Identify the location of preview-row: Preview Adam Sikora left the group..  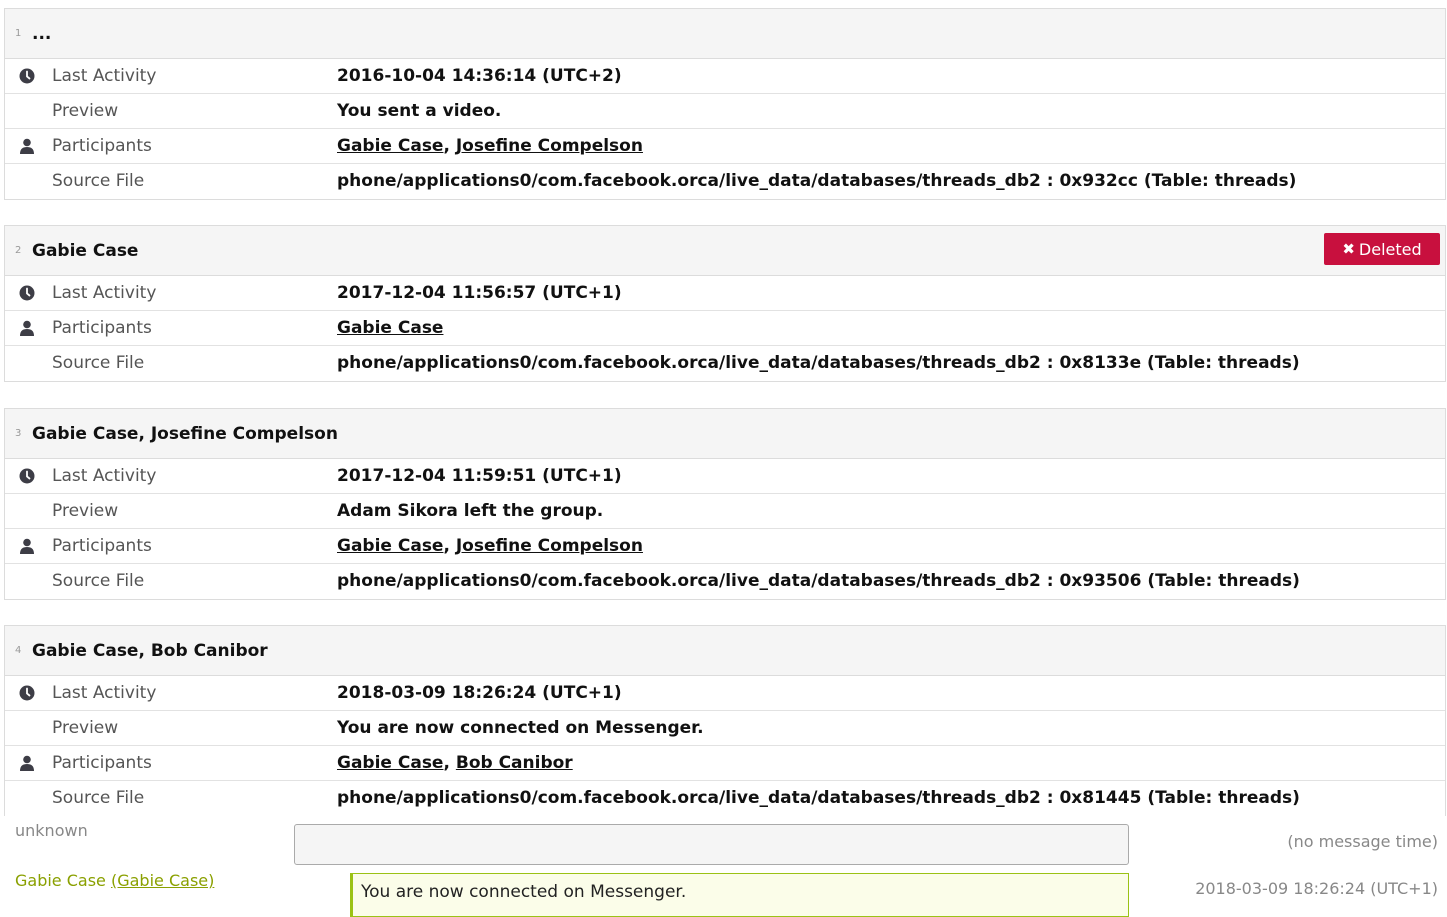
(725, 511).